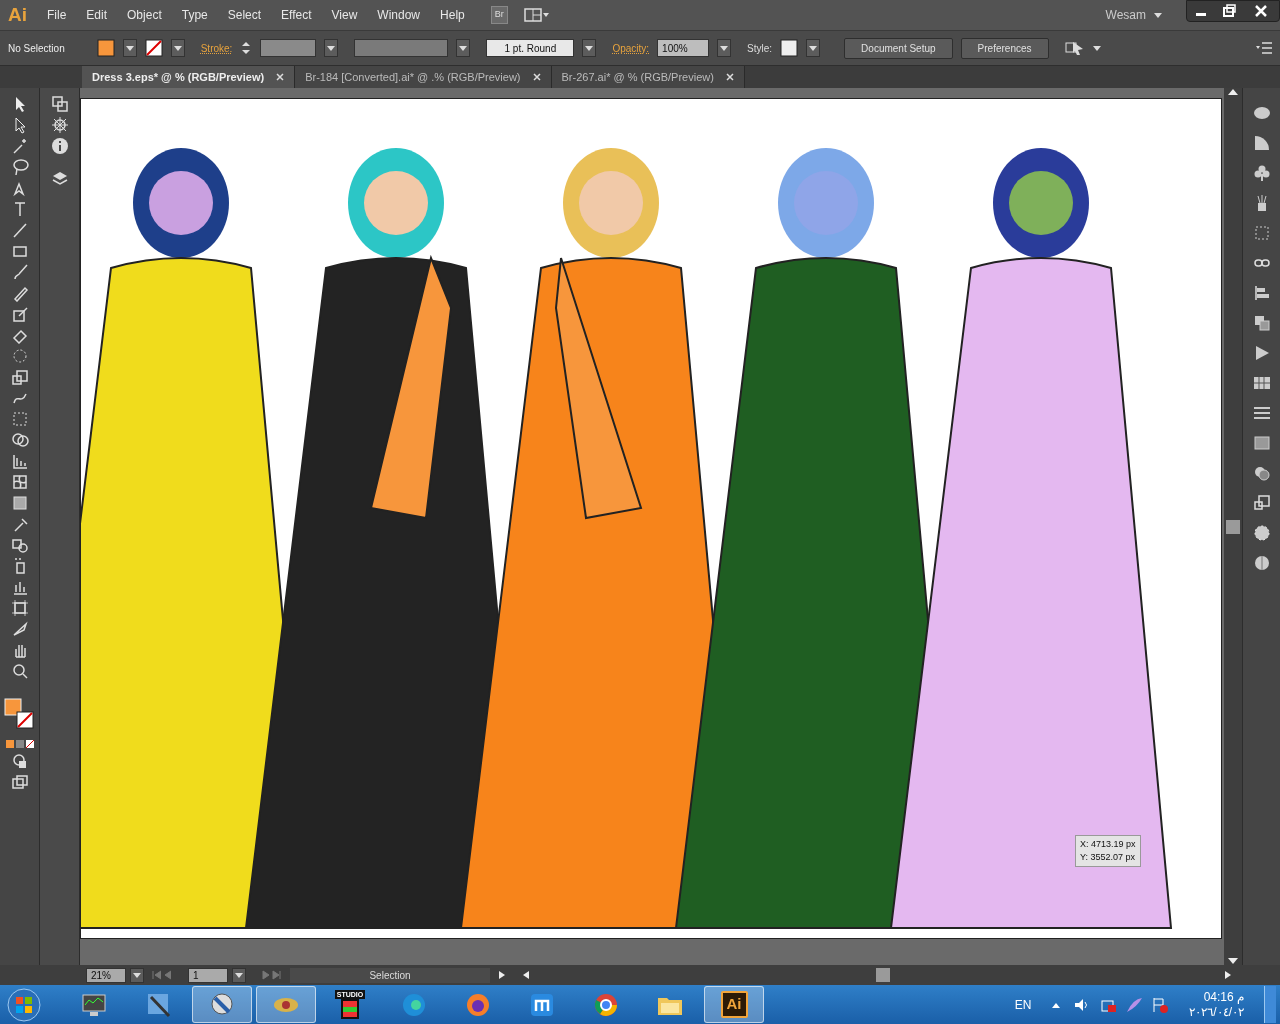  Describe the element at coordinates (1004, 48) in the screenshot. I see `toolbar-button: Preferences` at that location.